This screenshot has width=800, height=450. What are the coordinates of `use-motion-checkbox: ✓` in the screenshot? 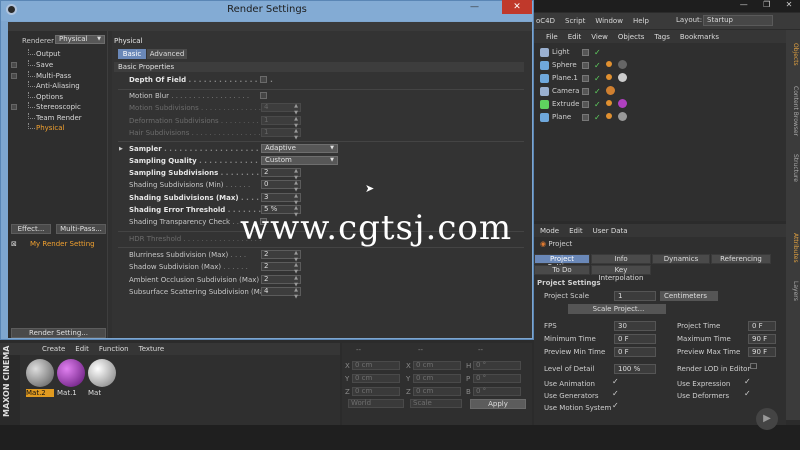 It's located at (615, 405).